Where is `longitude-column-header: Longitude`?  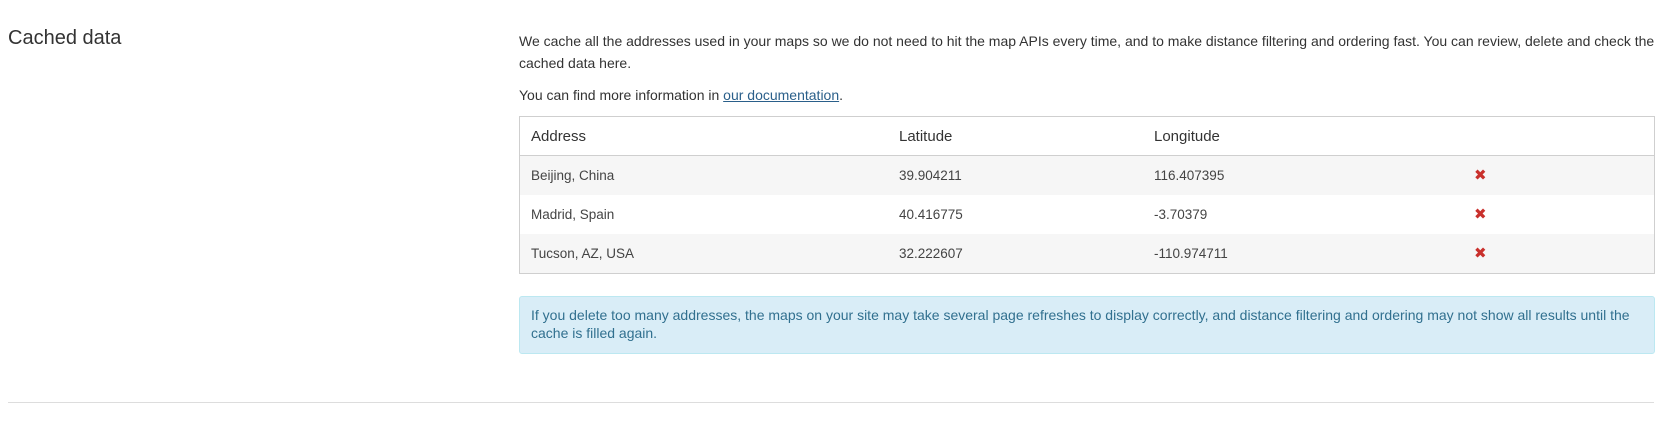
longitude-column-header: Longitude is located at coordinates (1303, 136).